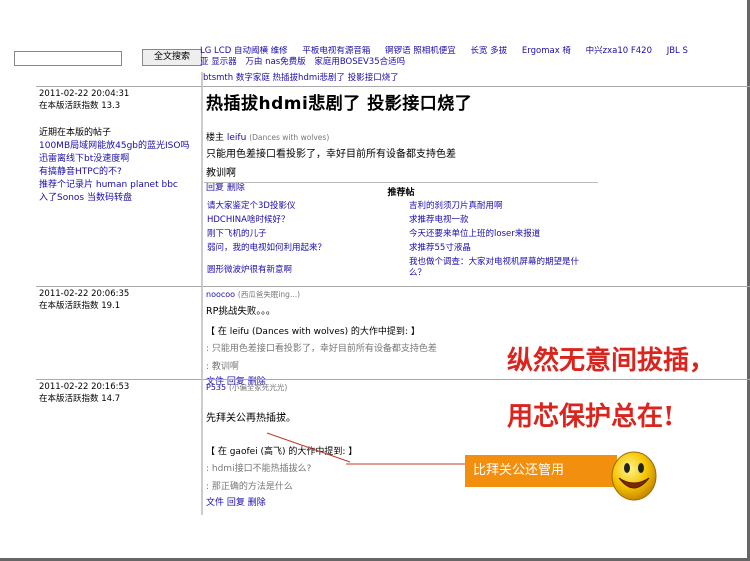  I want to click on search-button: 全文搜索, so click(172, 57).